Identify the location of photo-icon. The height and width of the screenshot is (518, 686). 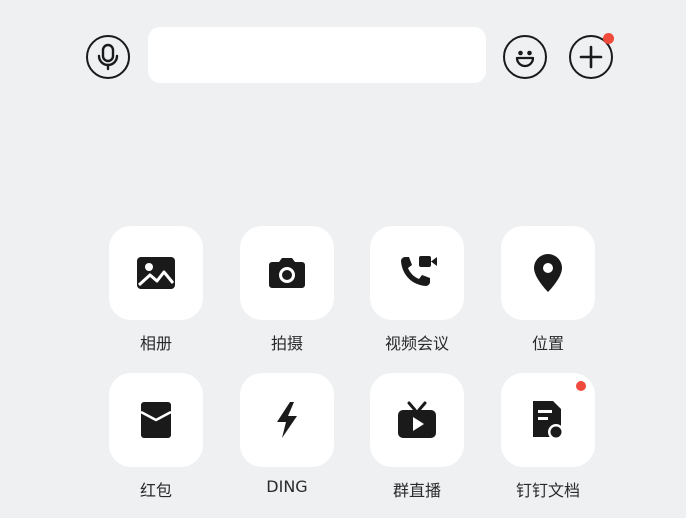
(156, 273).